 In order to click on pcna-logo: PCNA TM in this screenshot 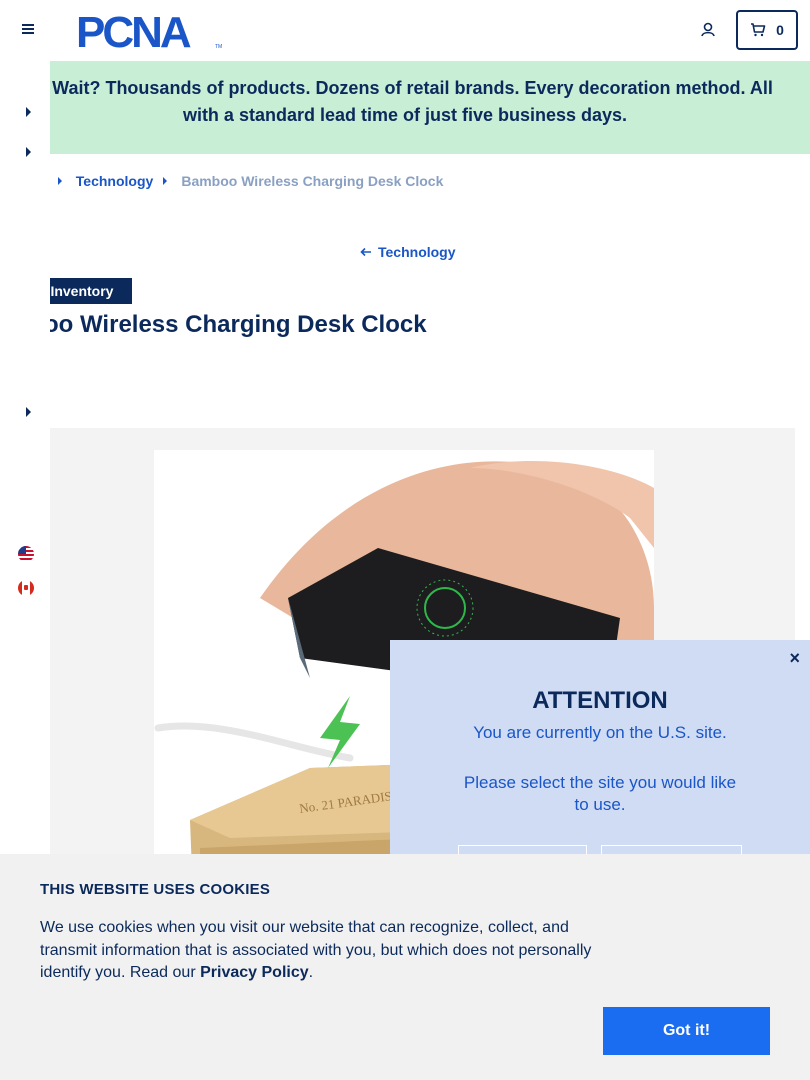, I will do `click(150, 30)`.